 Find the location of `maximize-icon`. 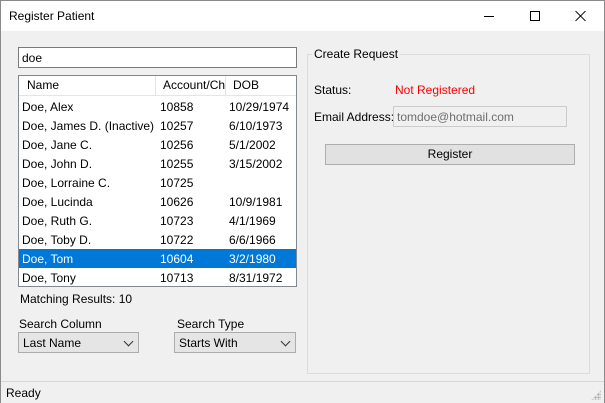

maximize-icon is located at coordinates (535, 16).